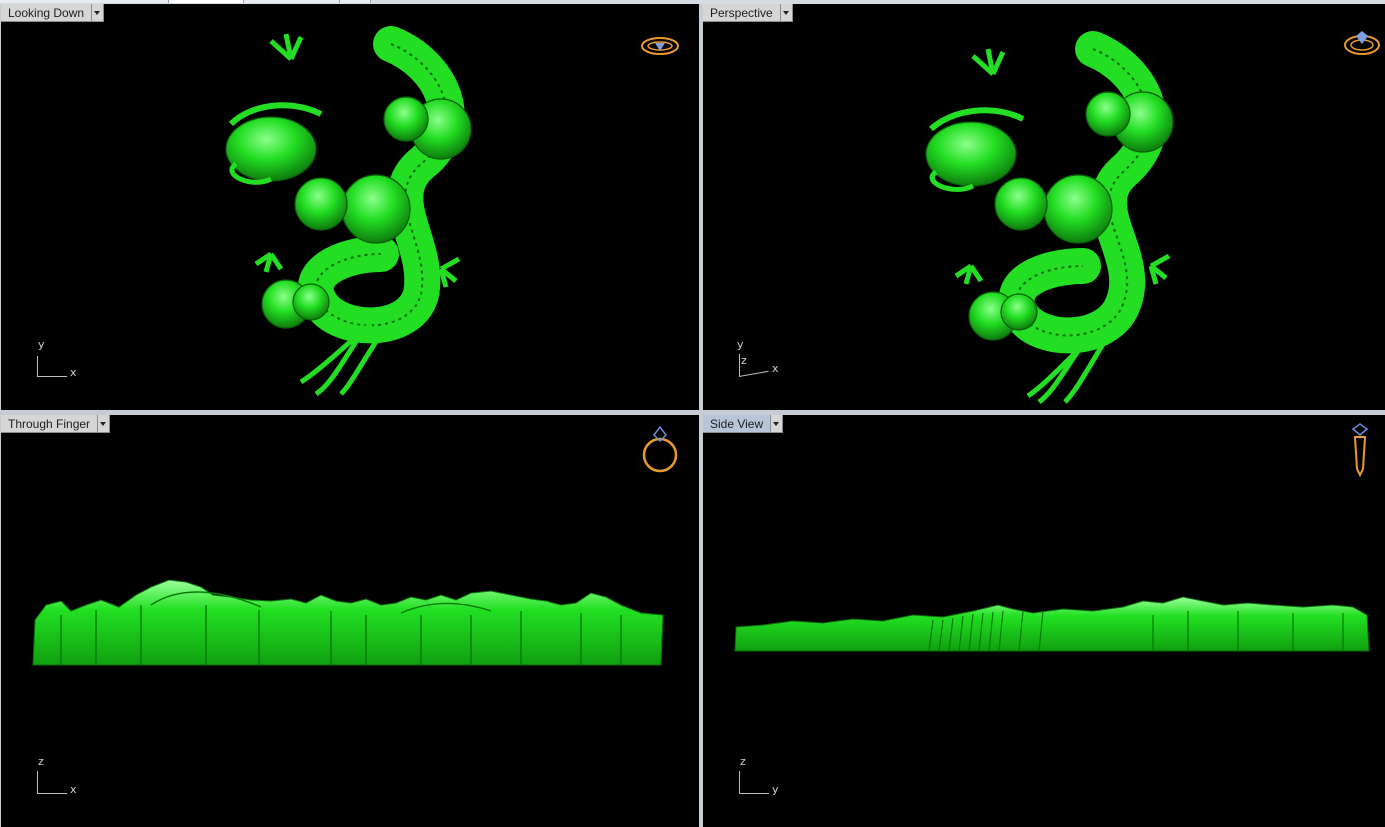 Image resolution: width=1385 pixels, height=827 pixels. I want to click on ring-side-icon, so click(1360, 450).